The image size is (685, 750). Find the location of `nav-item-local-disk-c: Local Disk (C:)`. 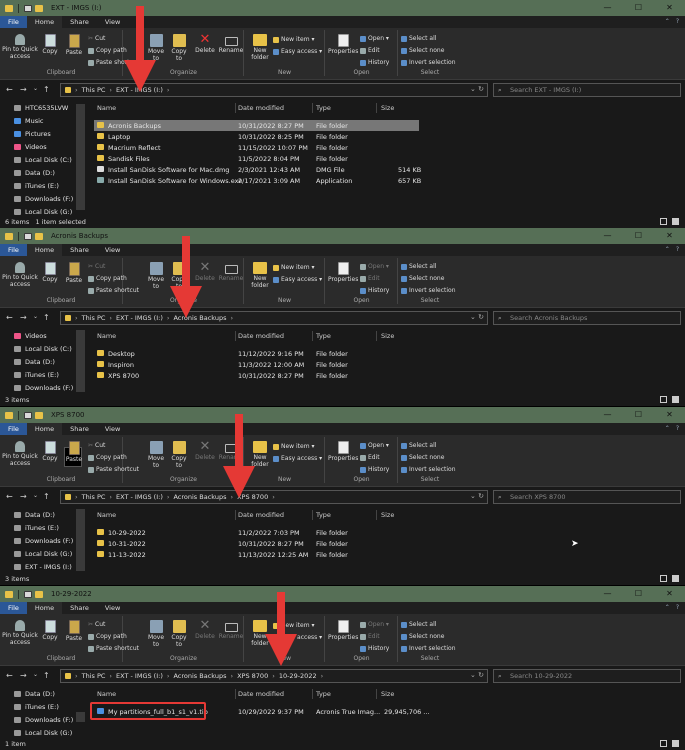

nav-item-local-disk-c: Local Disk (C:) is located at coordinates (43, 349).